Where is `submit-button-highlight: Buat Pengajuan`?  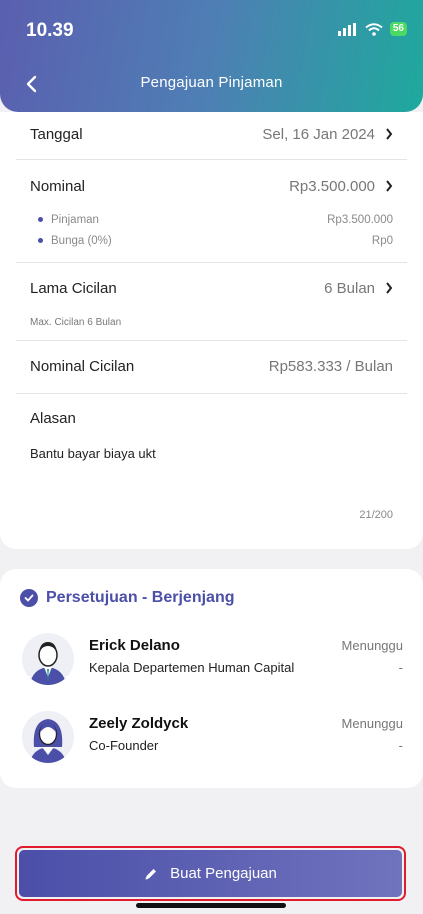
submit-button-highlight: Buat Pengajuan is located at coordinates (210, 873).